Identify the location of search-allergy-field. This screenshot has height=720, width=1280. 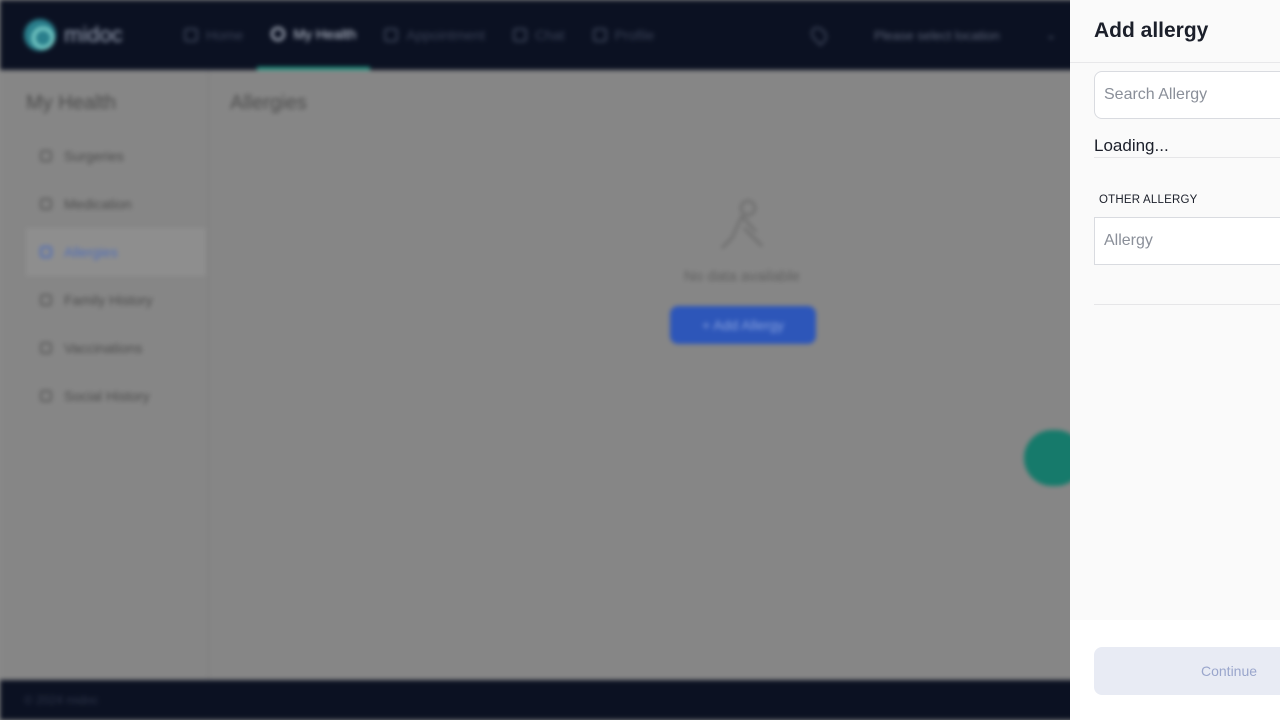
(1187, 95).